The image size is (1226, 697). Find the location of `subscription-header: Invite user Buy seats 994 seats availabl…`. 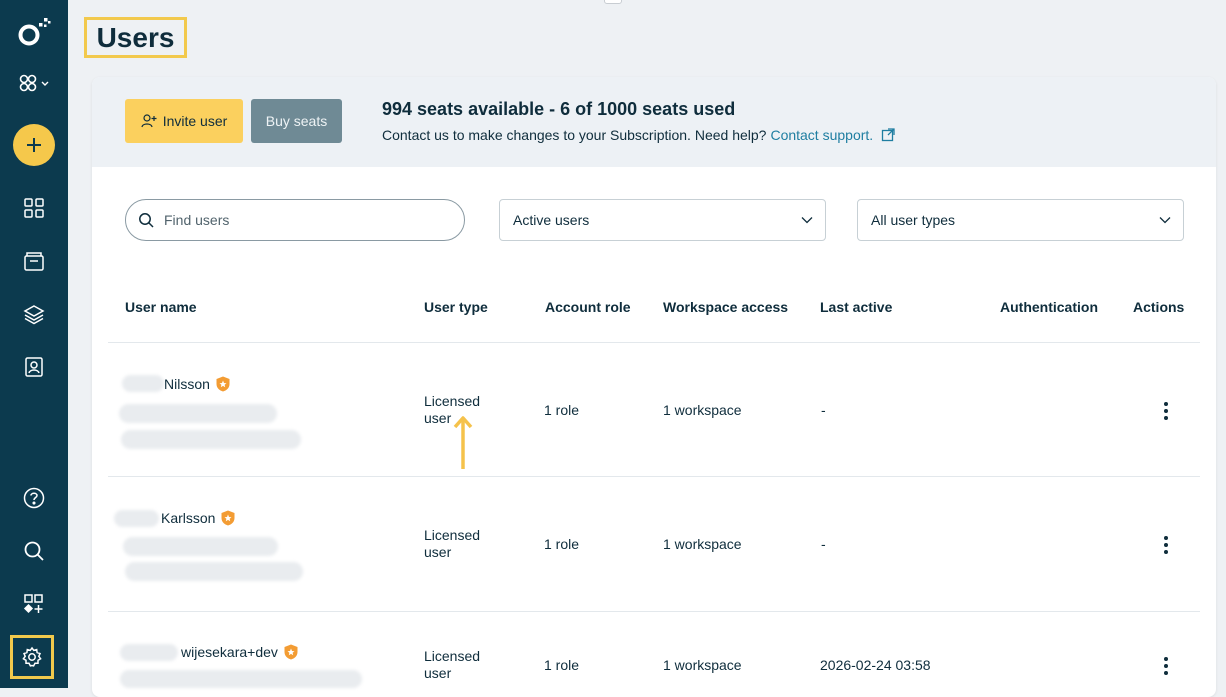

subscription-header: Invite user Buy seats 994 seats availabl… is located at coordinates (654, 122).